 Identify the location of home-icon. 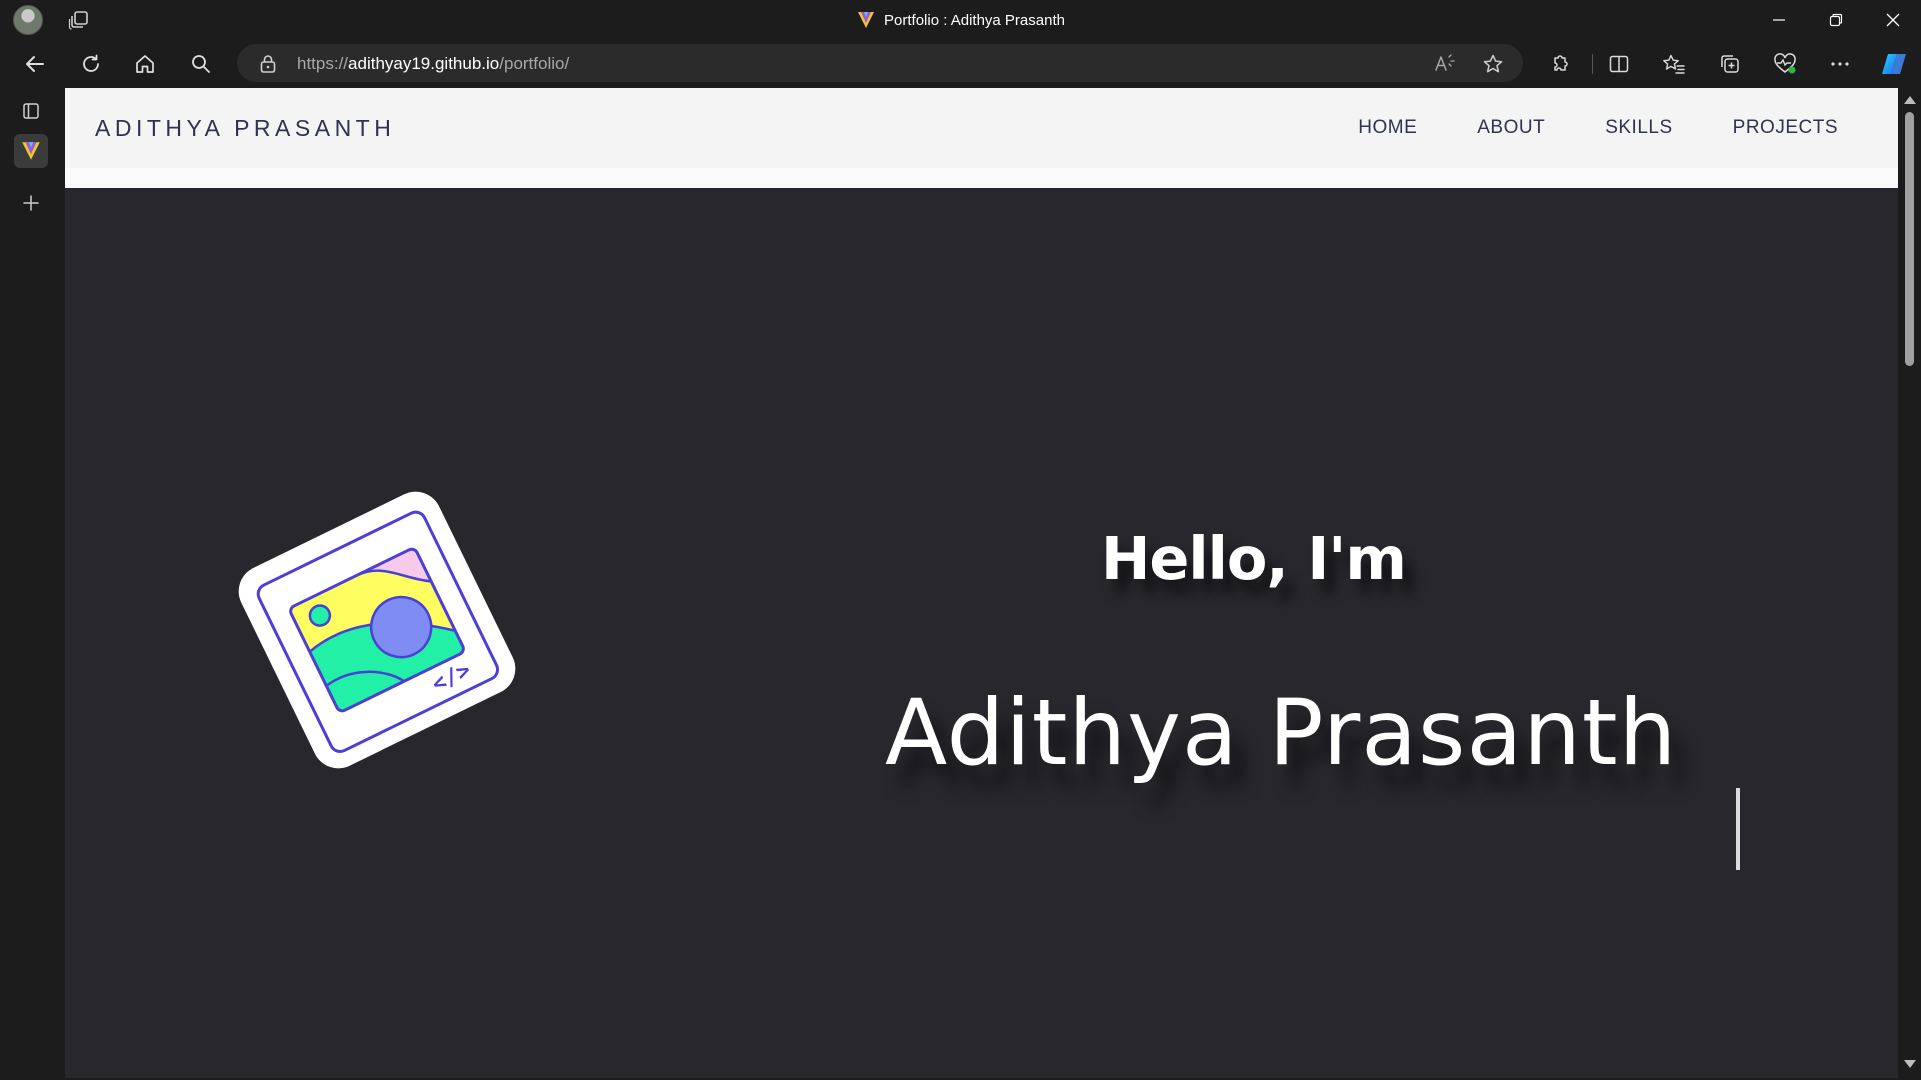
(145, 64).